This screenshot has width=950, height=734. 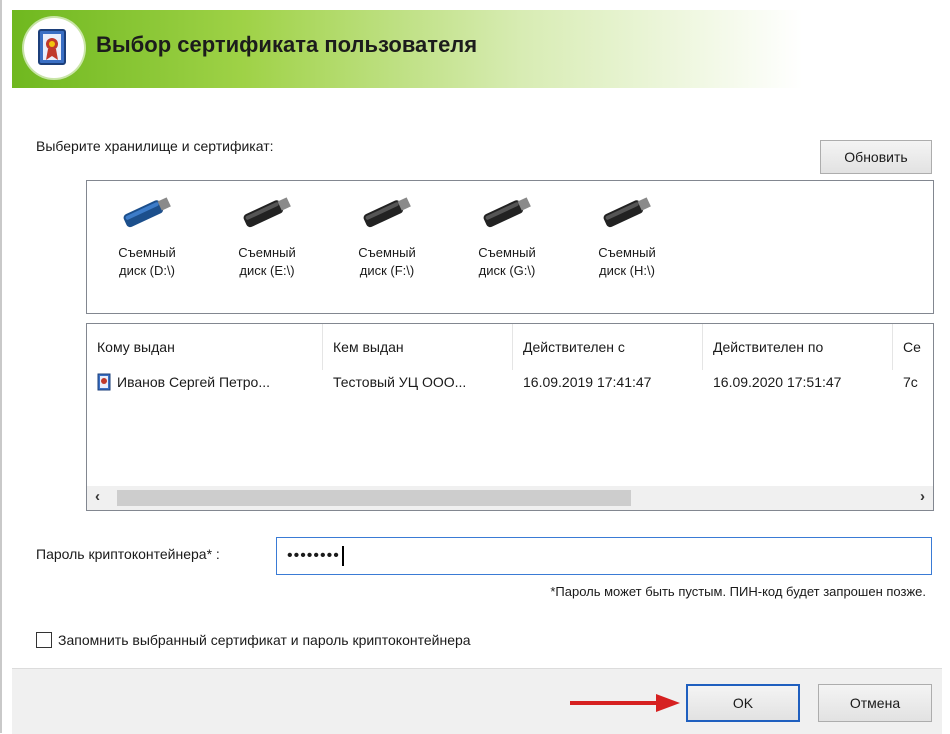 What do you see at coordinates (104, 382) in the screenshot?
I see `certificate-icon` at bounding box center [104, 382].